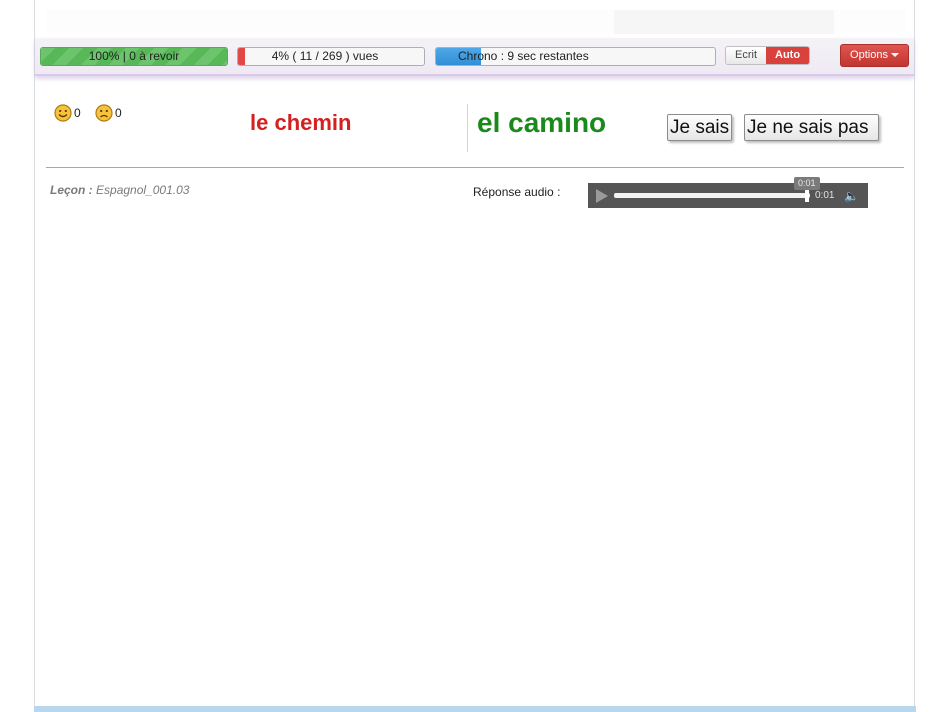 Image resolution: width=950 pixels, height=712 pixels. What do you see at coordinates (71, 190) in the screenshot?
I see `lesson-label: Leçon :` at bounding box center [71, 190].